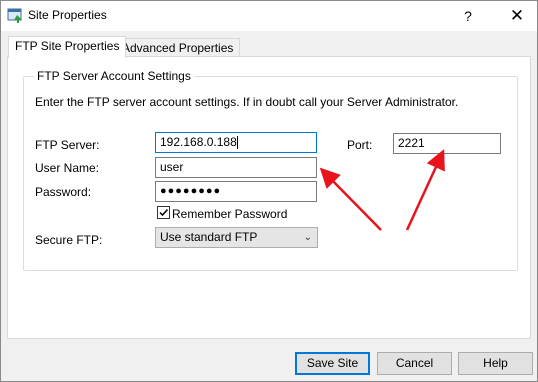 Image resolution: width=538 pixels, height=382 pixels. What do you see at coordinates (67, 145) in the screenshot?
I see `ftp-server-label: FTP Server:` at bounding box center [67, 145].